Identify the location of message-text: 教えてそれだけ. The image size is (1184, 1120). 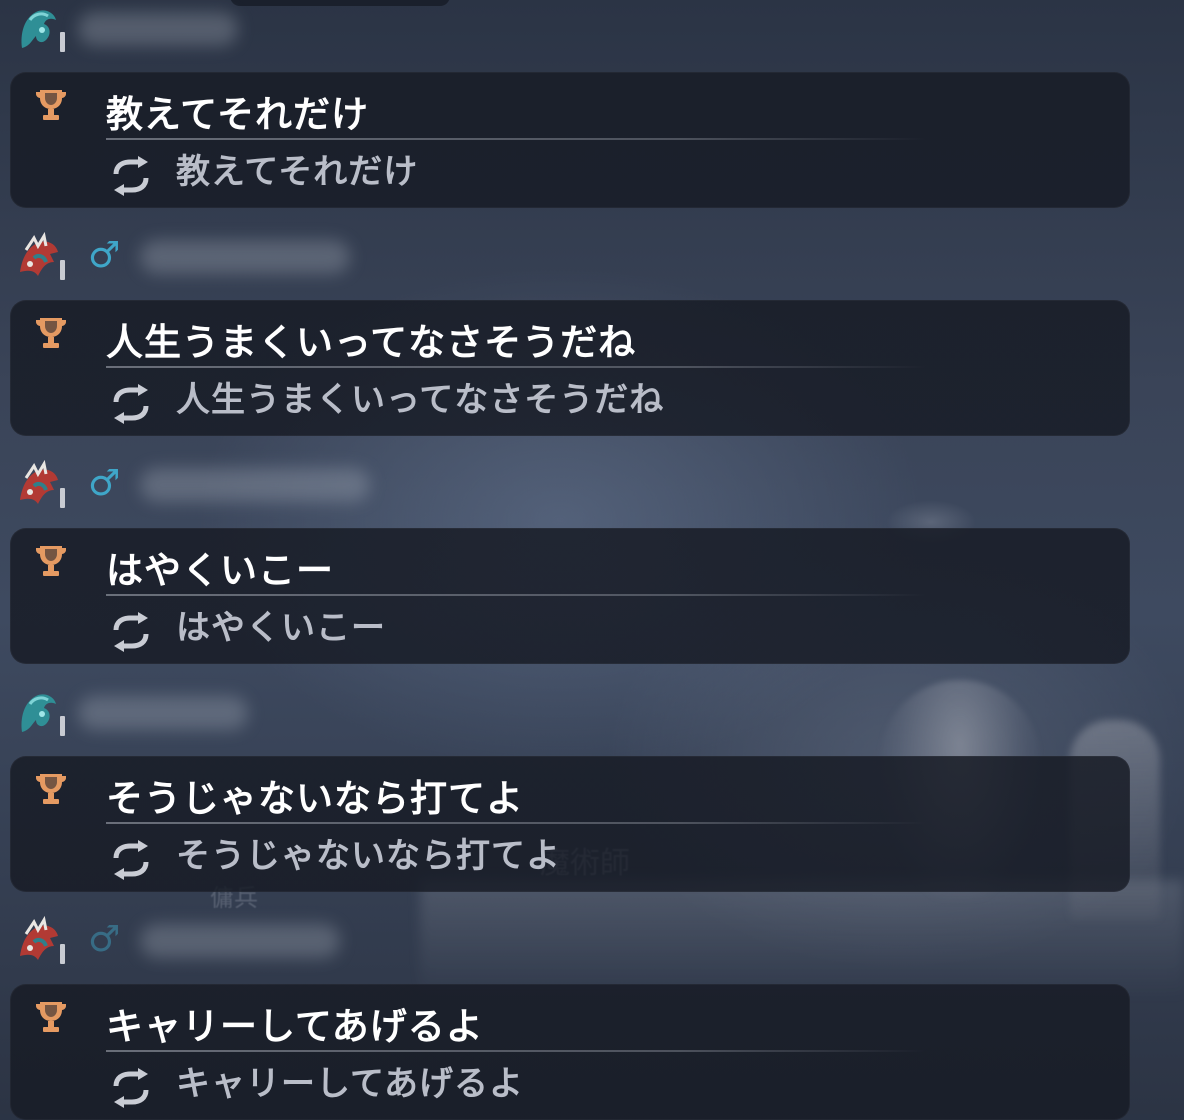
(238, 114).